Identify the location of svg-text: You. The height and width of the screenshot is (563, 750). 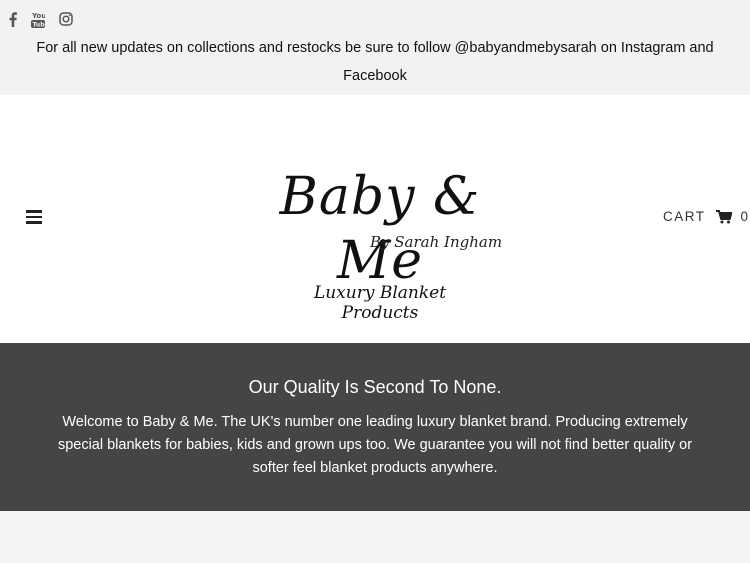
(38, 16).